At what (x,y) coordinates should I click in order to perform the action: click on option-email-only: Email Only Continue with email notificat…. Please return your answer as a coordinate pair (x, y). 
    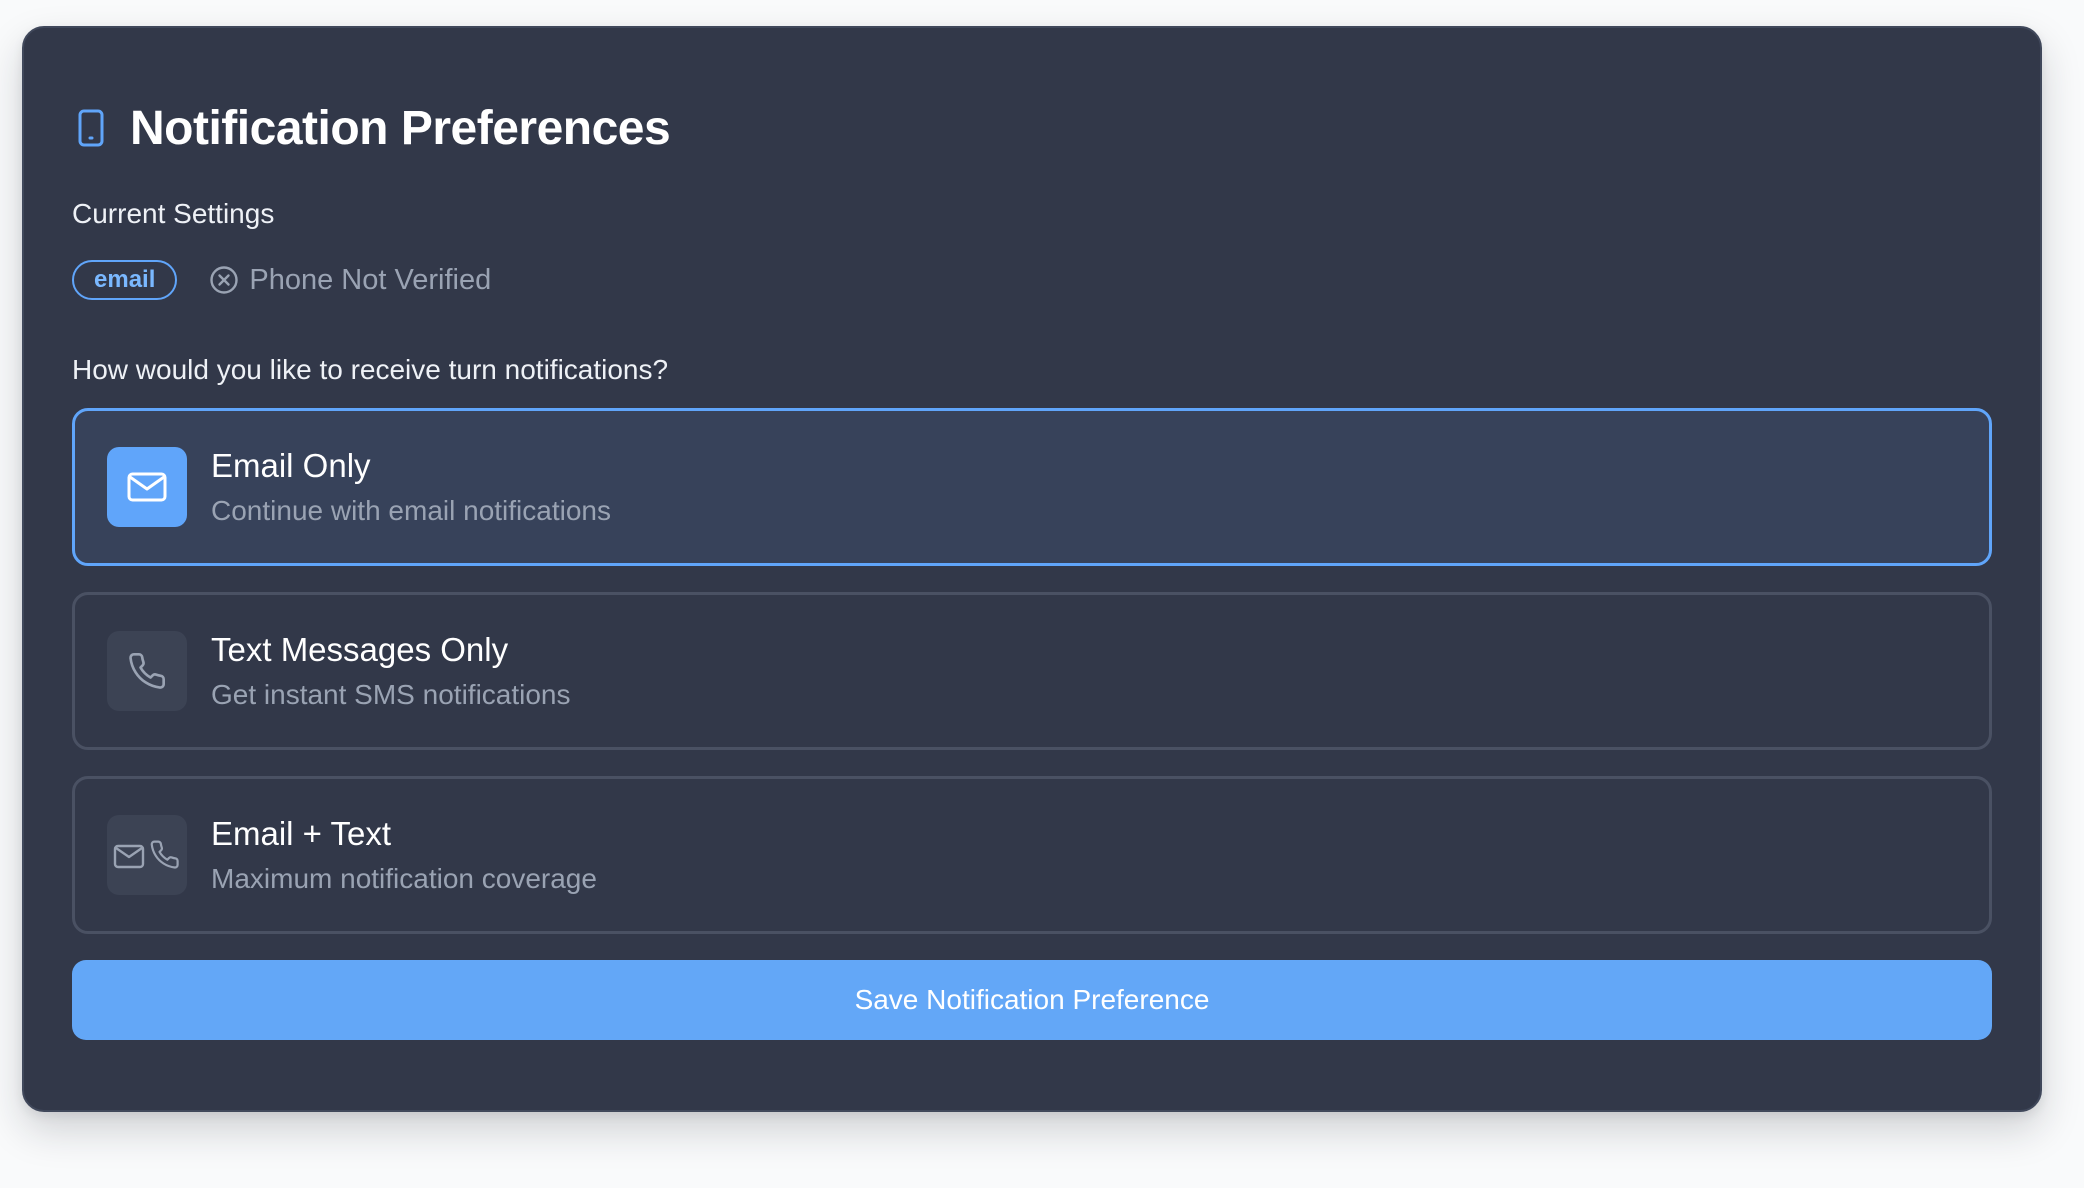
    Looking at the image, I should click on (1032, 487).